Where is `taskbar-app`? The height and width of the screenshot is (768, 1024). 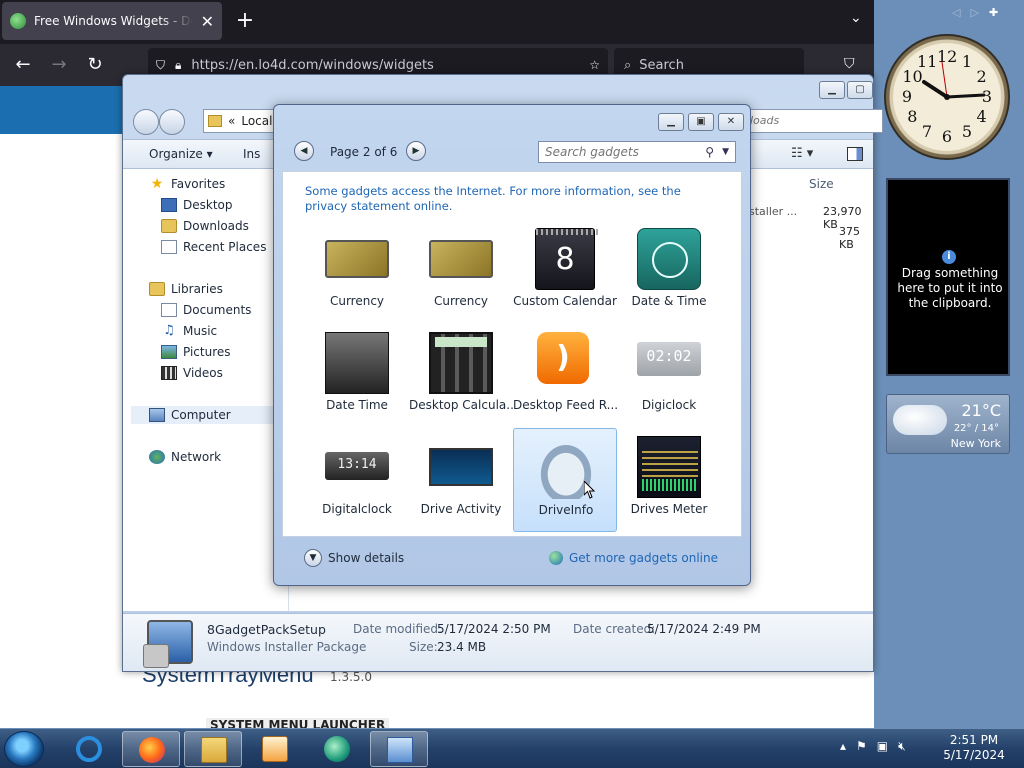
taskbar-app is located at coordinates (337, 749).